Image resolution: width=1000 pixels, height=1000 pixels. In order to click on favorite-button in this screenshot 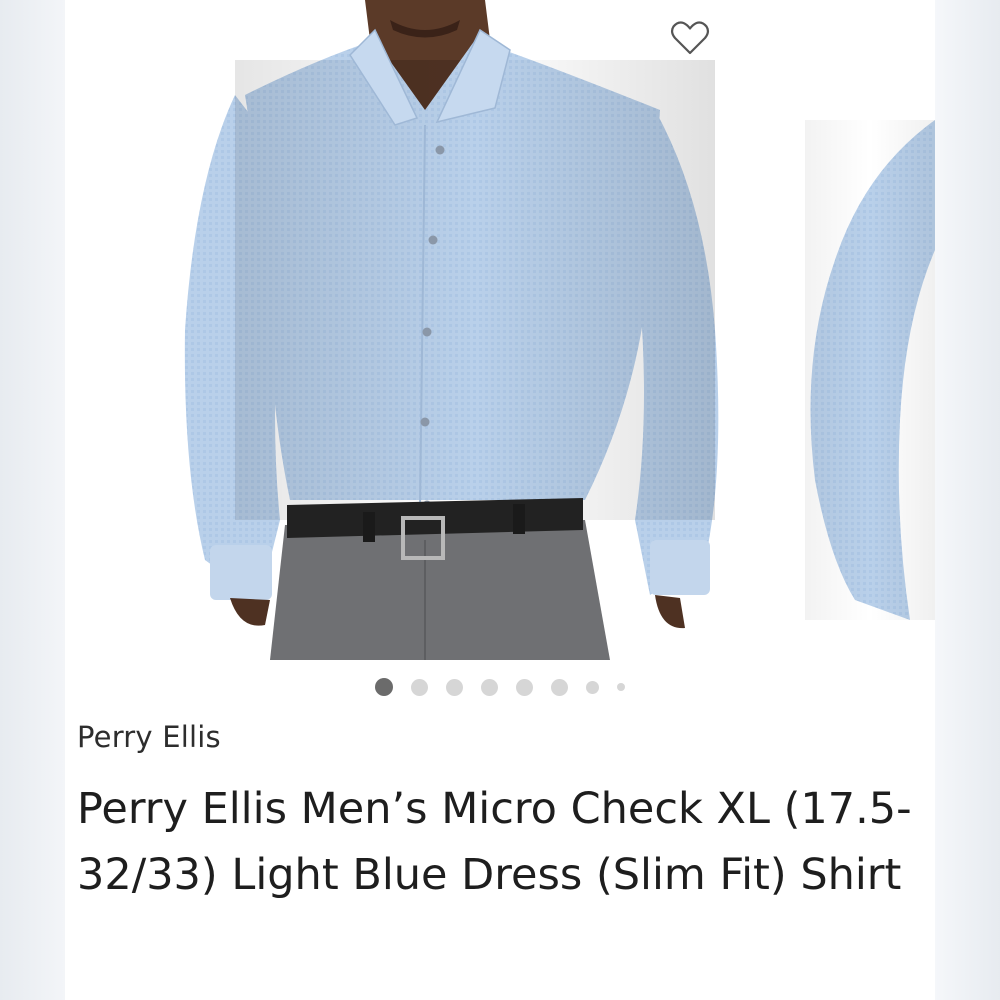, I will do `click(693, 43)`.